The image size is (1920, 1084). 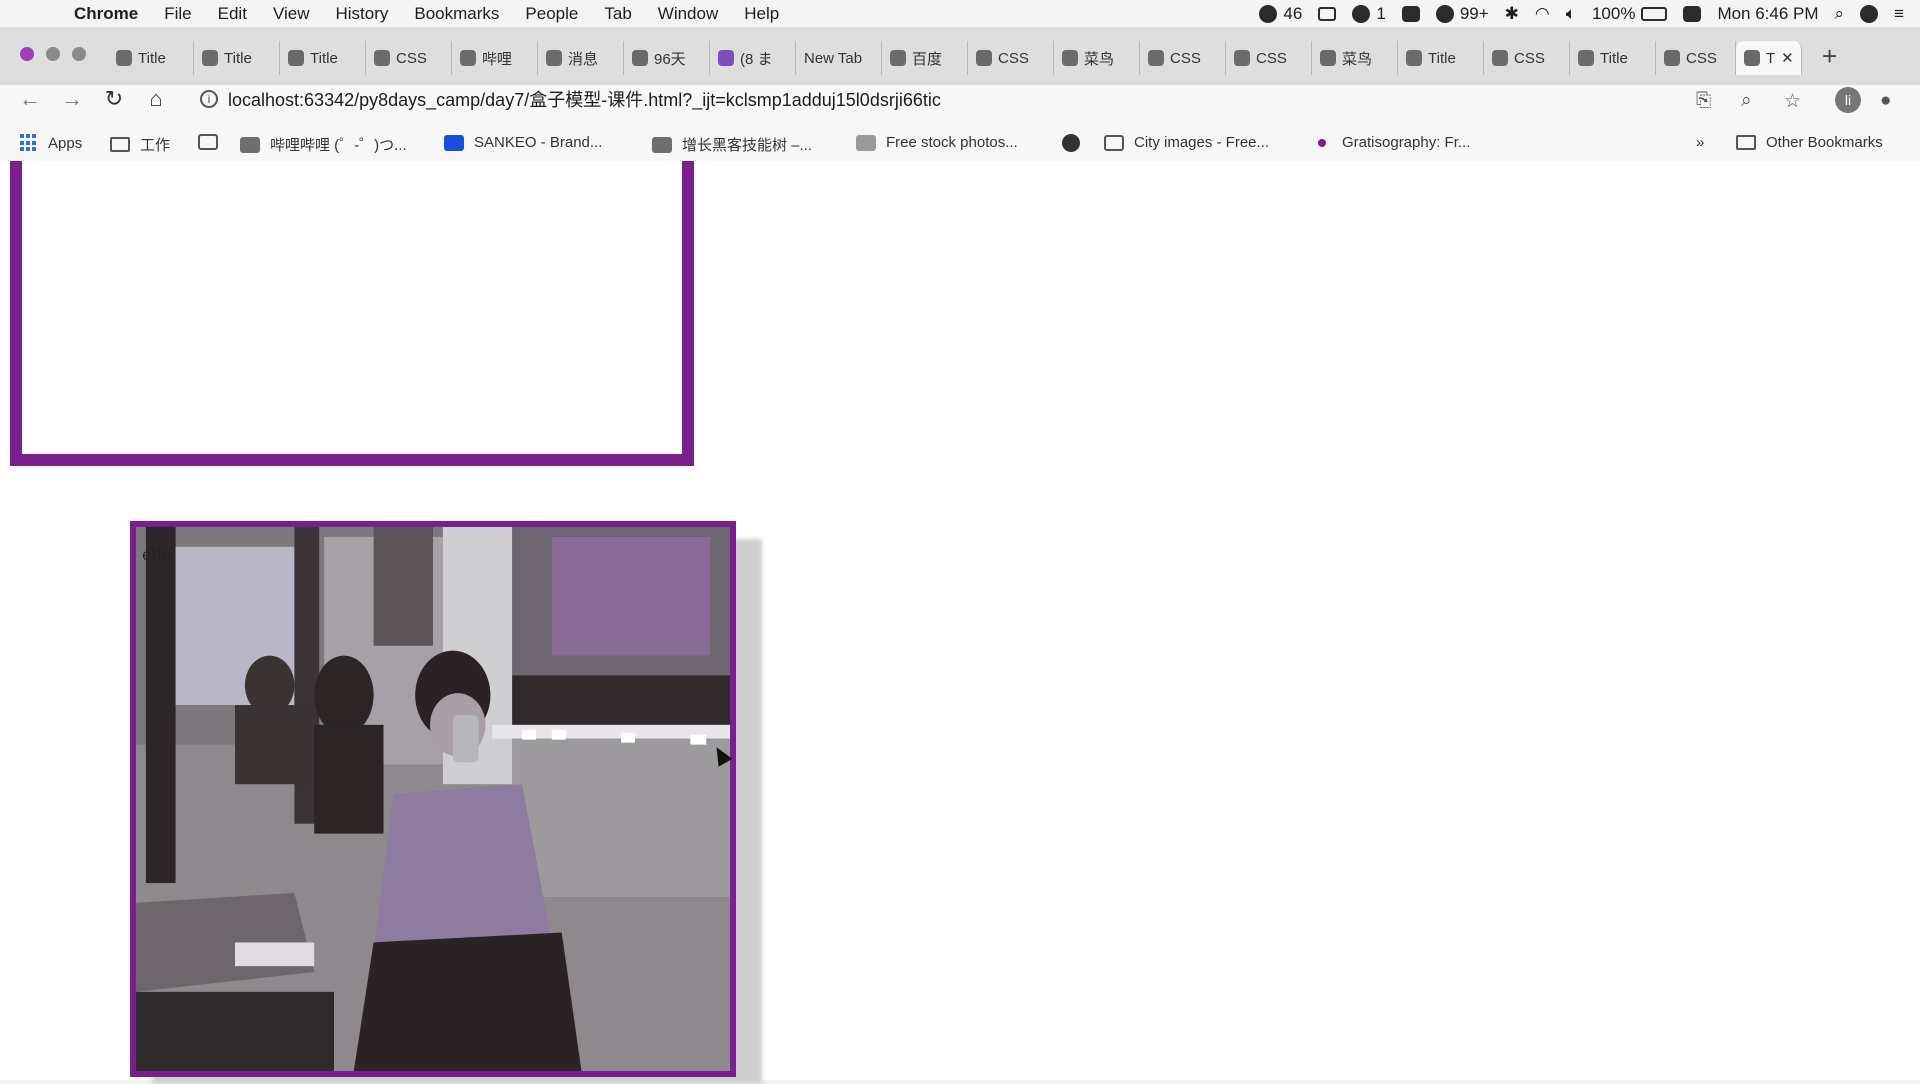 I want to click on bookmark-item, so click(x=208, y=142).